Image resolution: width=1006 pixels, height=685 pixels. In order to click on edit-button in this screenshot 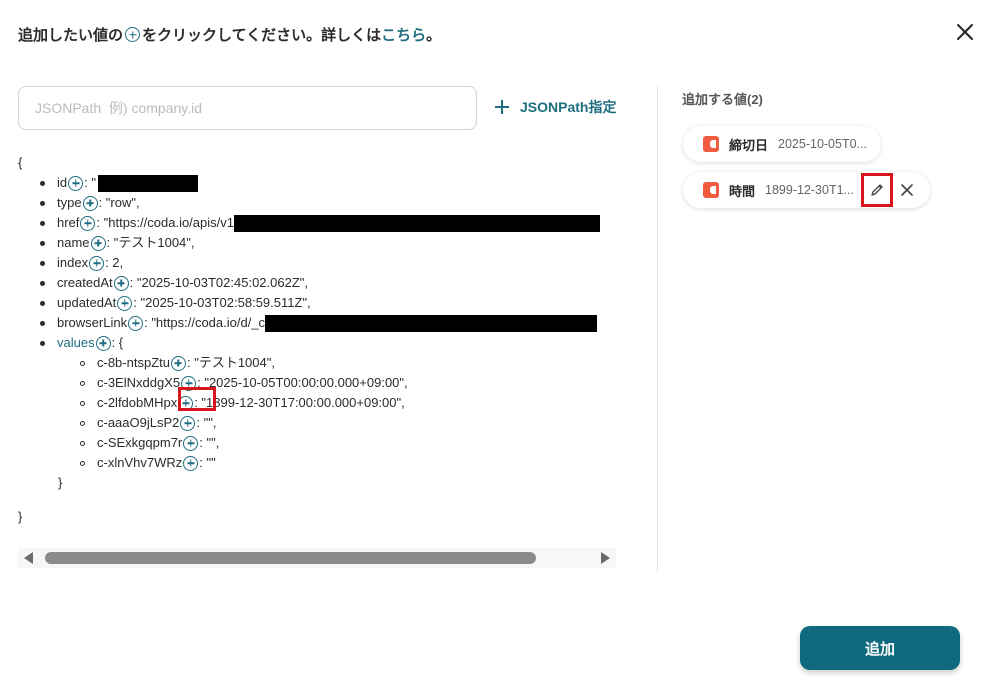, I will do `click(876, 190)`.